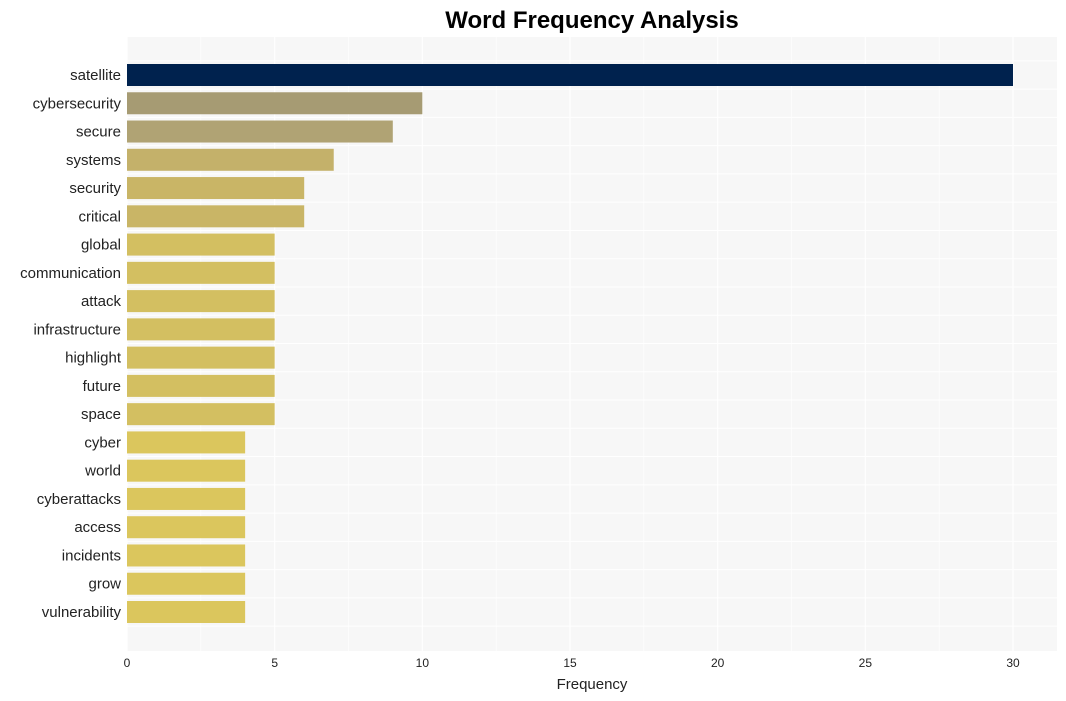 The width and height of the screenshot is (1066, 701). I want to click on bar-security, so click(216, 188).